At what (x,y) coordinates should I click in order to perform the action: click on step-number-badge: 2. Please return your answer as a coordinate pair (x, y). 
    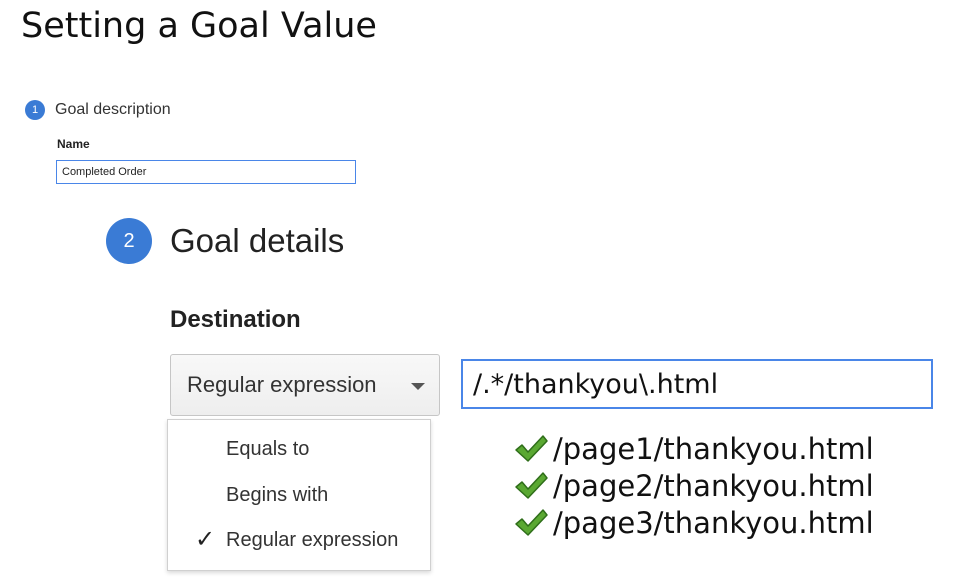
    Looking at the image, I should click on (129, 241).